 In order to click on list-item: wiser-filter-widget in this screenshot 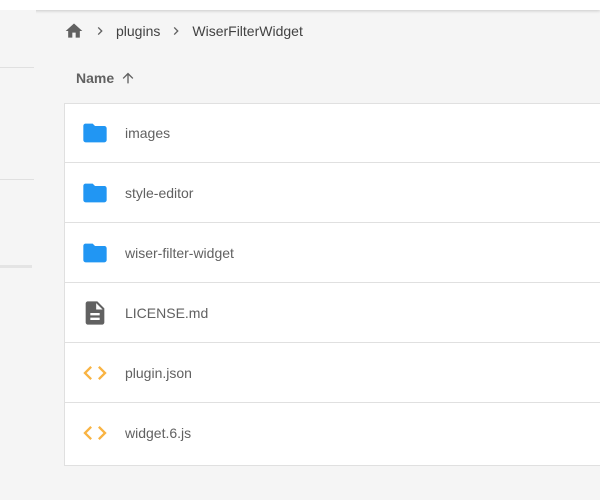, I will do `click(332, 253)`.